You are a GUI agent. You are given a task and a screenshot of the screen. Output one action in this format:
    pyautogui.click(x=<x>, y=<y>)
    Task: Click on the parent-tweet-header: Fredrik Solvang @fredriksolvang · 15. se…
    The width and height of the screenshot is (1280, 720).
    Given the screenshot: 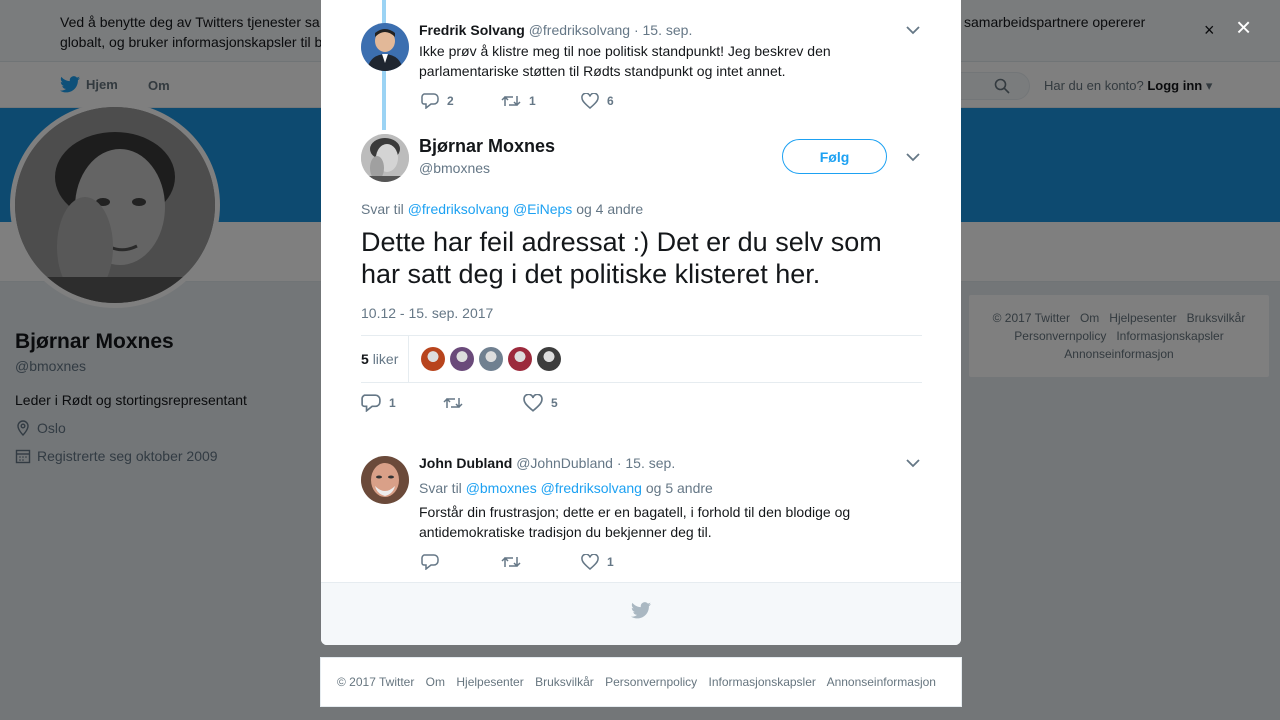 What is the action you would take?
    pyautogui.click(x=555, y=30)
    